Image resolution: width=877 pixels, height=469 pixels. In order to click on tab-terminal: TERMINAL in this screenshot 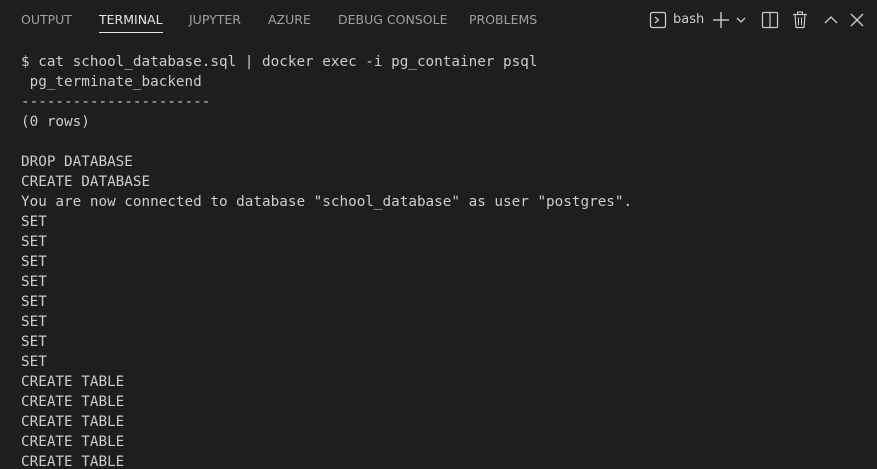, I will do `click(131, 20)`.